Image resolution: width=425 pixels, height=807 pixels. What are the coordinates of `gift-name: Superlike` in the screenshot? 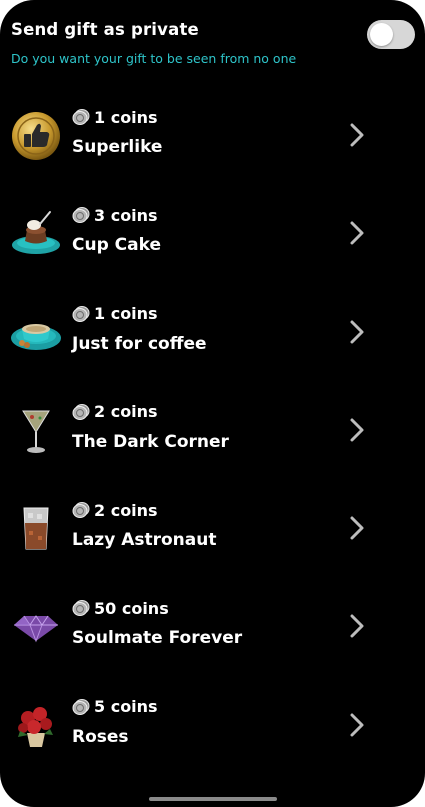 It's located at (117, 147).